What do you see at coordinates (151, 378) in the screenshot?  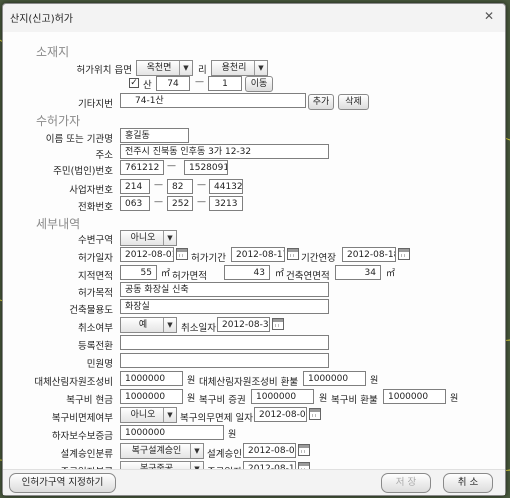 I see `subst-fee-field: 1000000` at bounding box center [151, 378].